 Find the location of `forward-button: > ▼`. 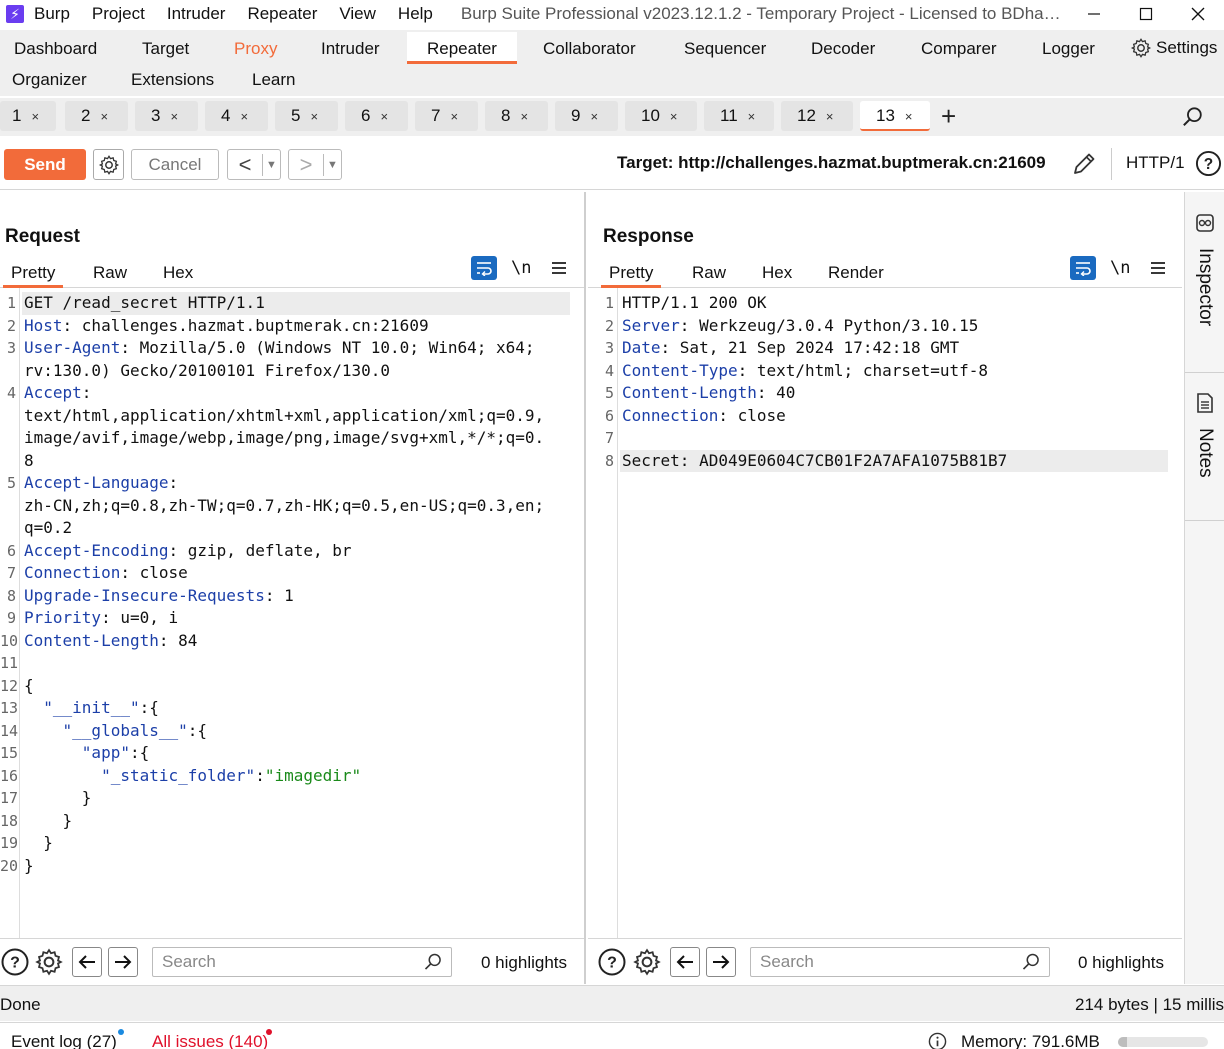

forward-button: > ▼ is located at coordinates (315, 164).